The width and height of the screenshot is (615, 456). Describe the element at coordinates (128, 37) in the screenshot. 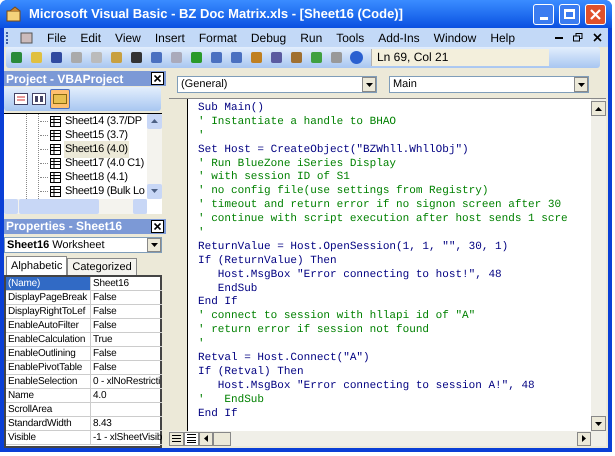

I see `menu-item: View` at that location.